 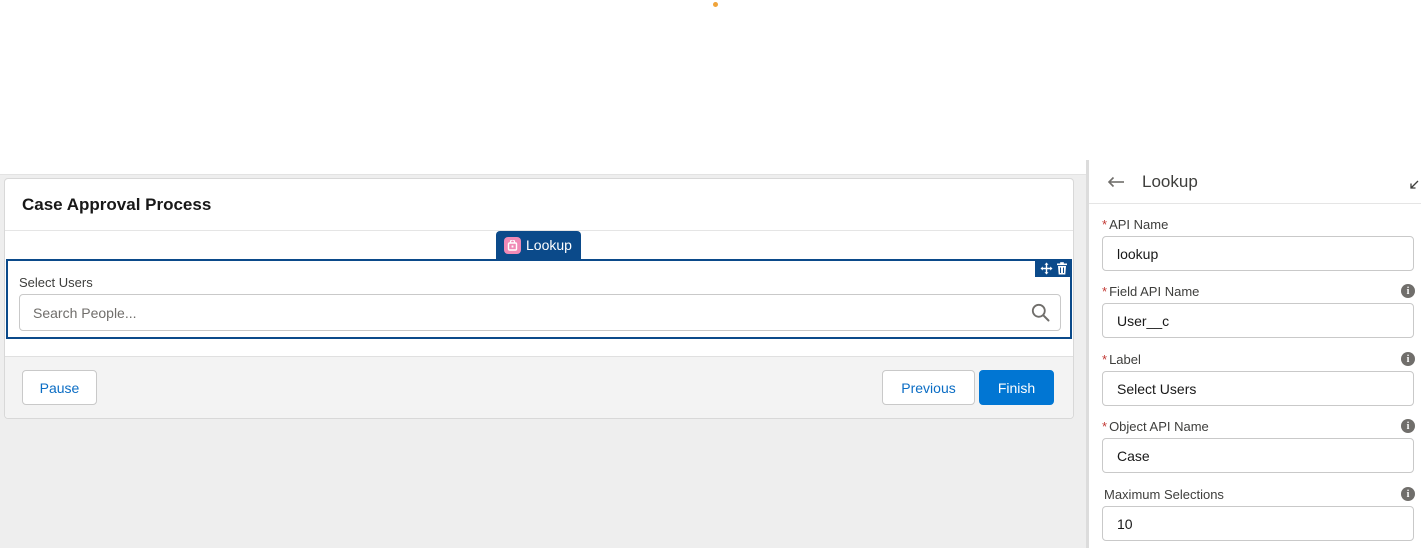 I want to click on search-people-input, so click(x=513, y=312).